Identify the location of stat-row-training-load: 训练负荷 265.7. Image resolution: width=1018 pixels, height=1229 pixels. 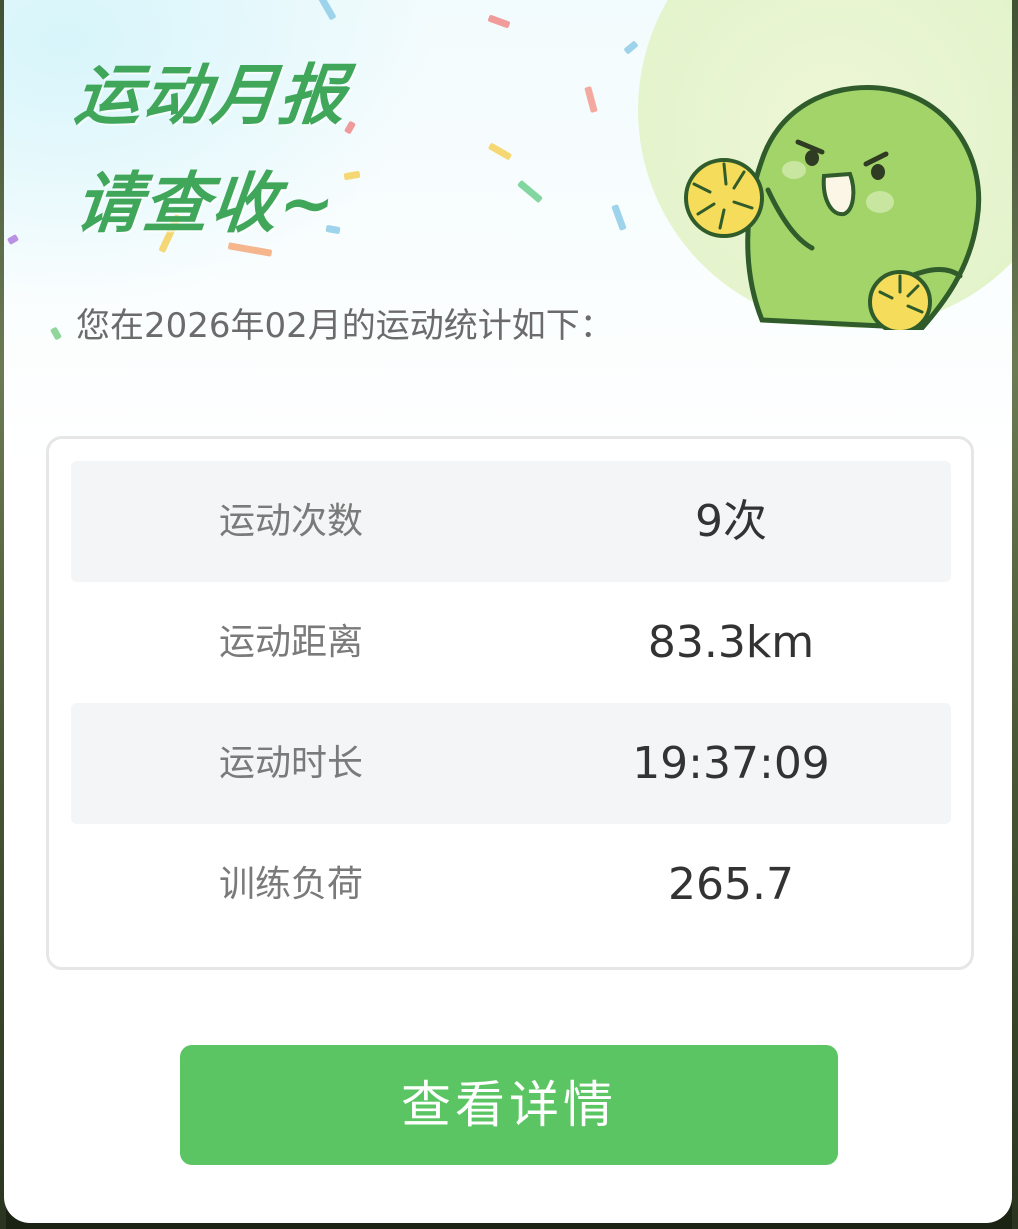
(511, 884).